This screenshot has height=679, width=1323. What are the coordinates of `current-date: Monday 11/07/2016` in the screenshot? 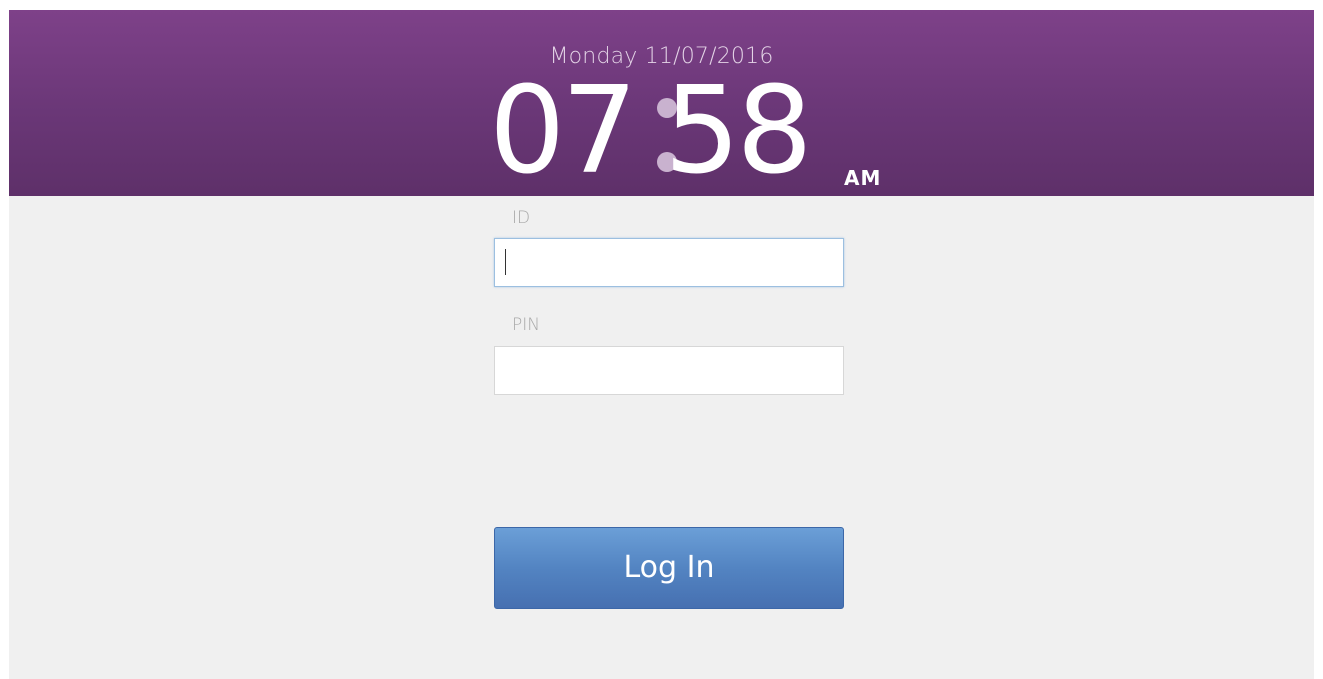 It's located at (661, 56).